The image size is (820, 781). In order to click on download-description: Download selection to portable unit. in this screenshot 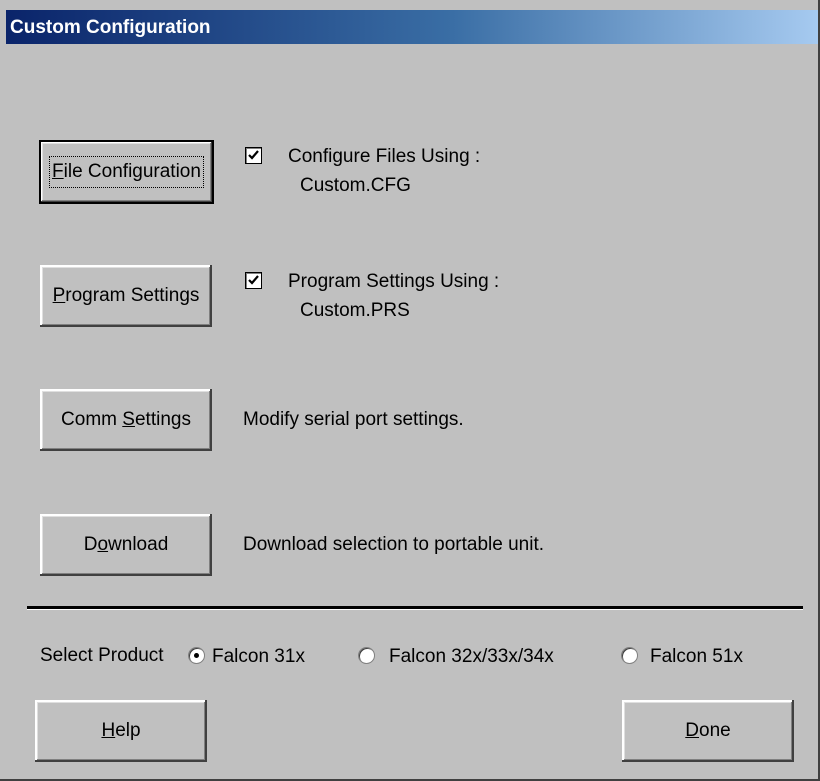, I will do `click(394, 544)`.